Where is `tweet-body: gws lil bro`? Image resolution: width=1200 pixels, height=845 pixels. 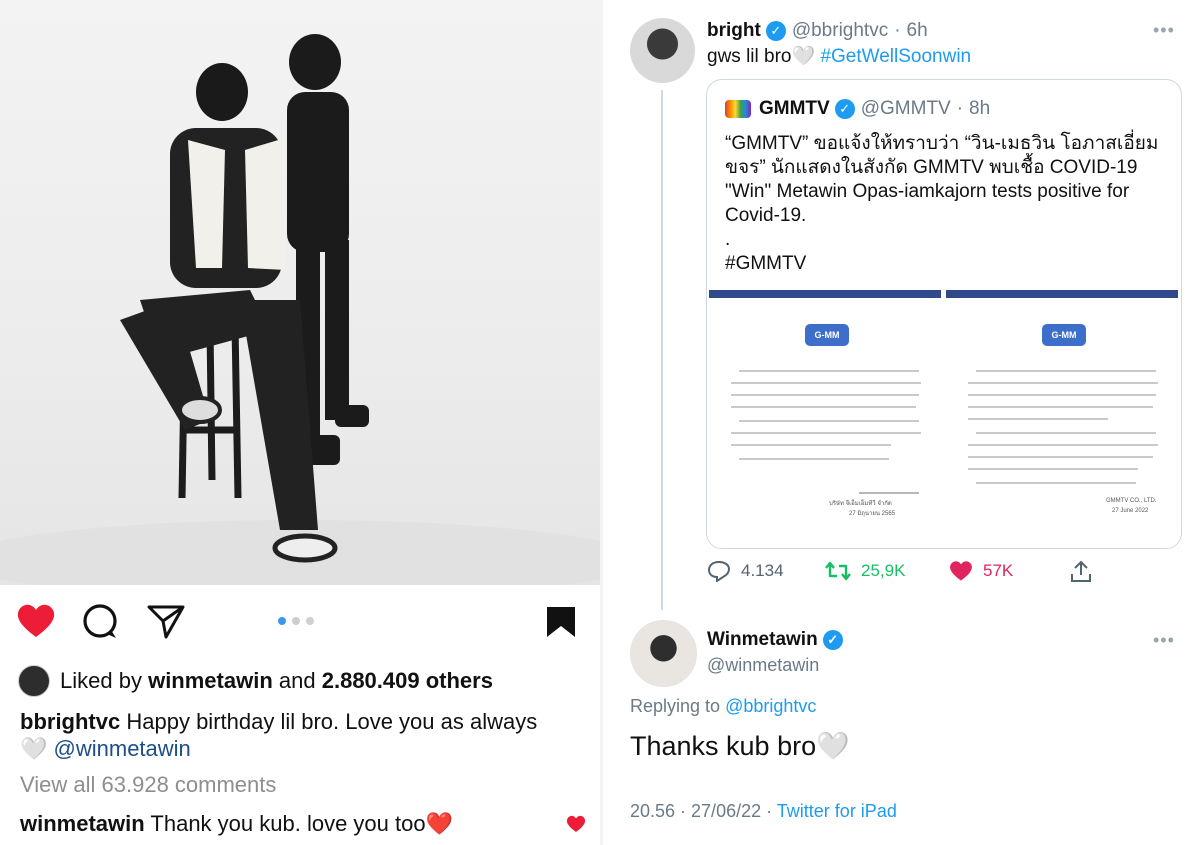 tweet-body: gws lil bro is located at coordinates (749, 56).